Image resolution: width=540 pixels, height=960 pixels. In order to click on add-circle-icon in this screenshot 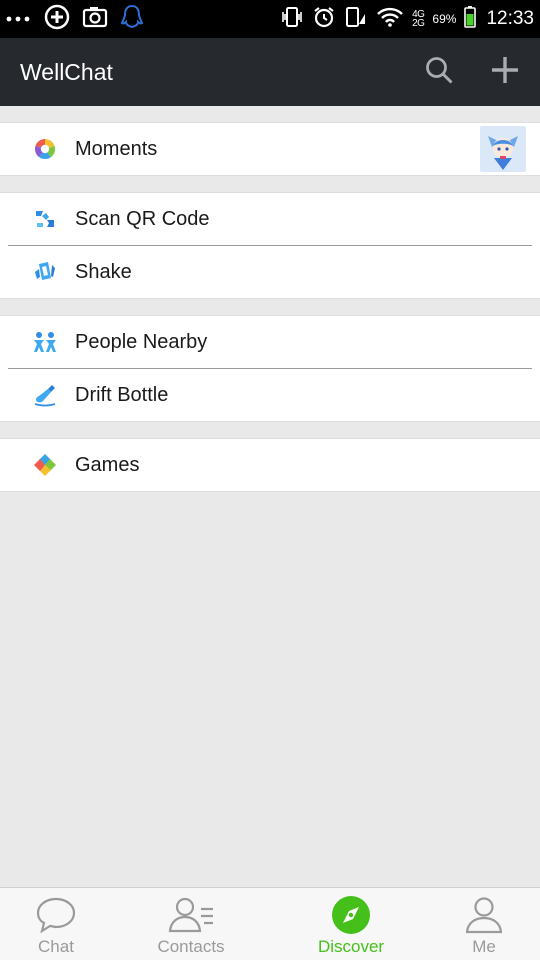, I will do `click(57, 19)`.